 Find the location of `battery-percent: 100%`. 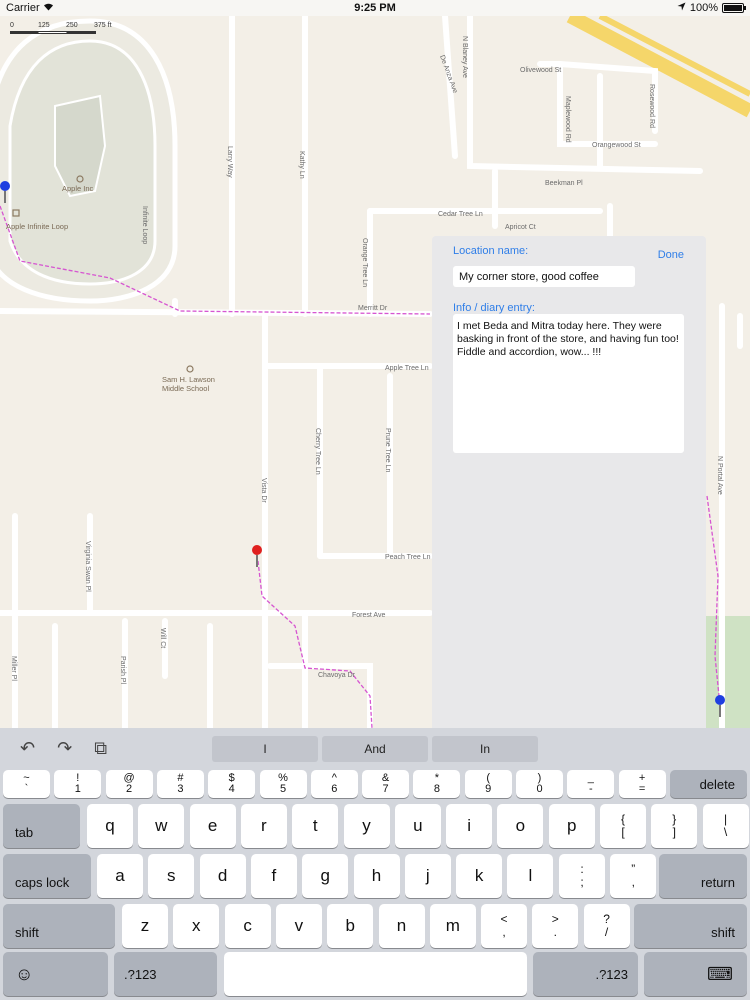

battery-percent: 100% is located at coordinates (703, 8).